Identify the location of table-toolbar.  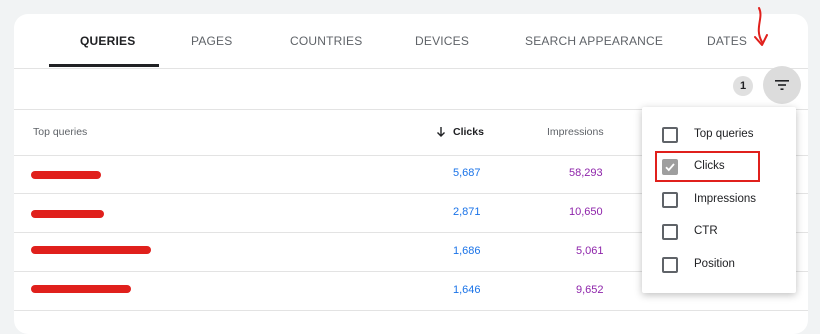
(411, 89).